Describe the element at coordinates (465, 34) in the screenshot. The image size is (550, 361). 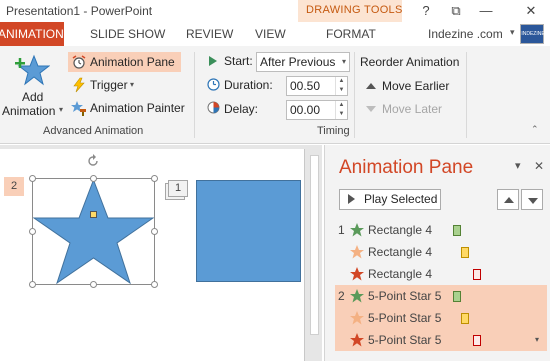
I see `account-name: Indezine .com` at that location.